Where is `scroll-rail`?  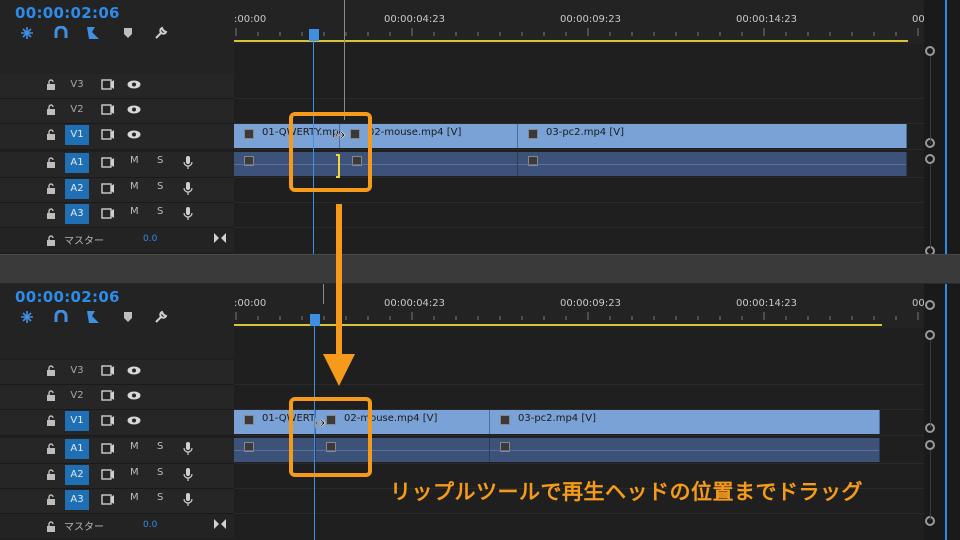
scroll-rail is located at coordinates (930, 100).